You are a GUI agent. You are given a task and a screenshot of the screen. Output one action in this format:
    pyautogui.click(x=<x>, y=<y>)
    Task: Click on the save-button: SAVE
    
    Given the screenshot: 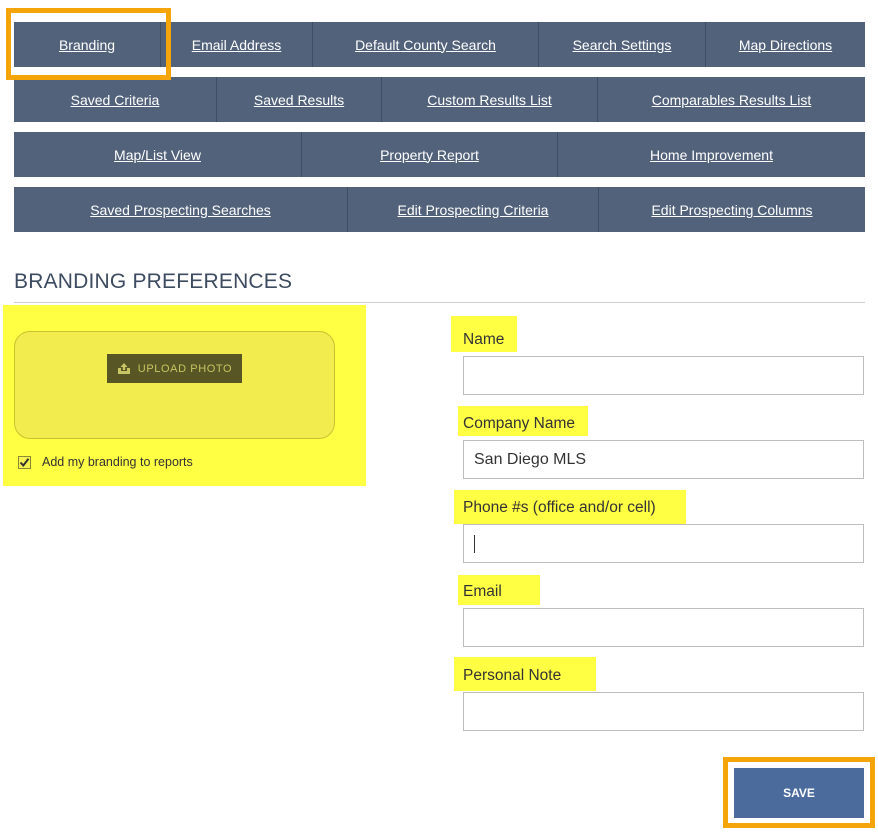 What is the action you would take?
    pyautogui.click(x=799, y=793)
    